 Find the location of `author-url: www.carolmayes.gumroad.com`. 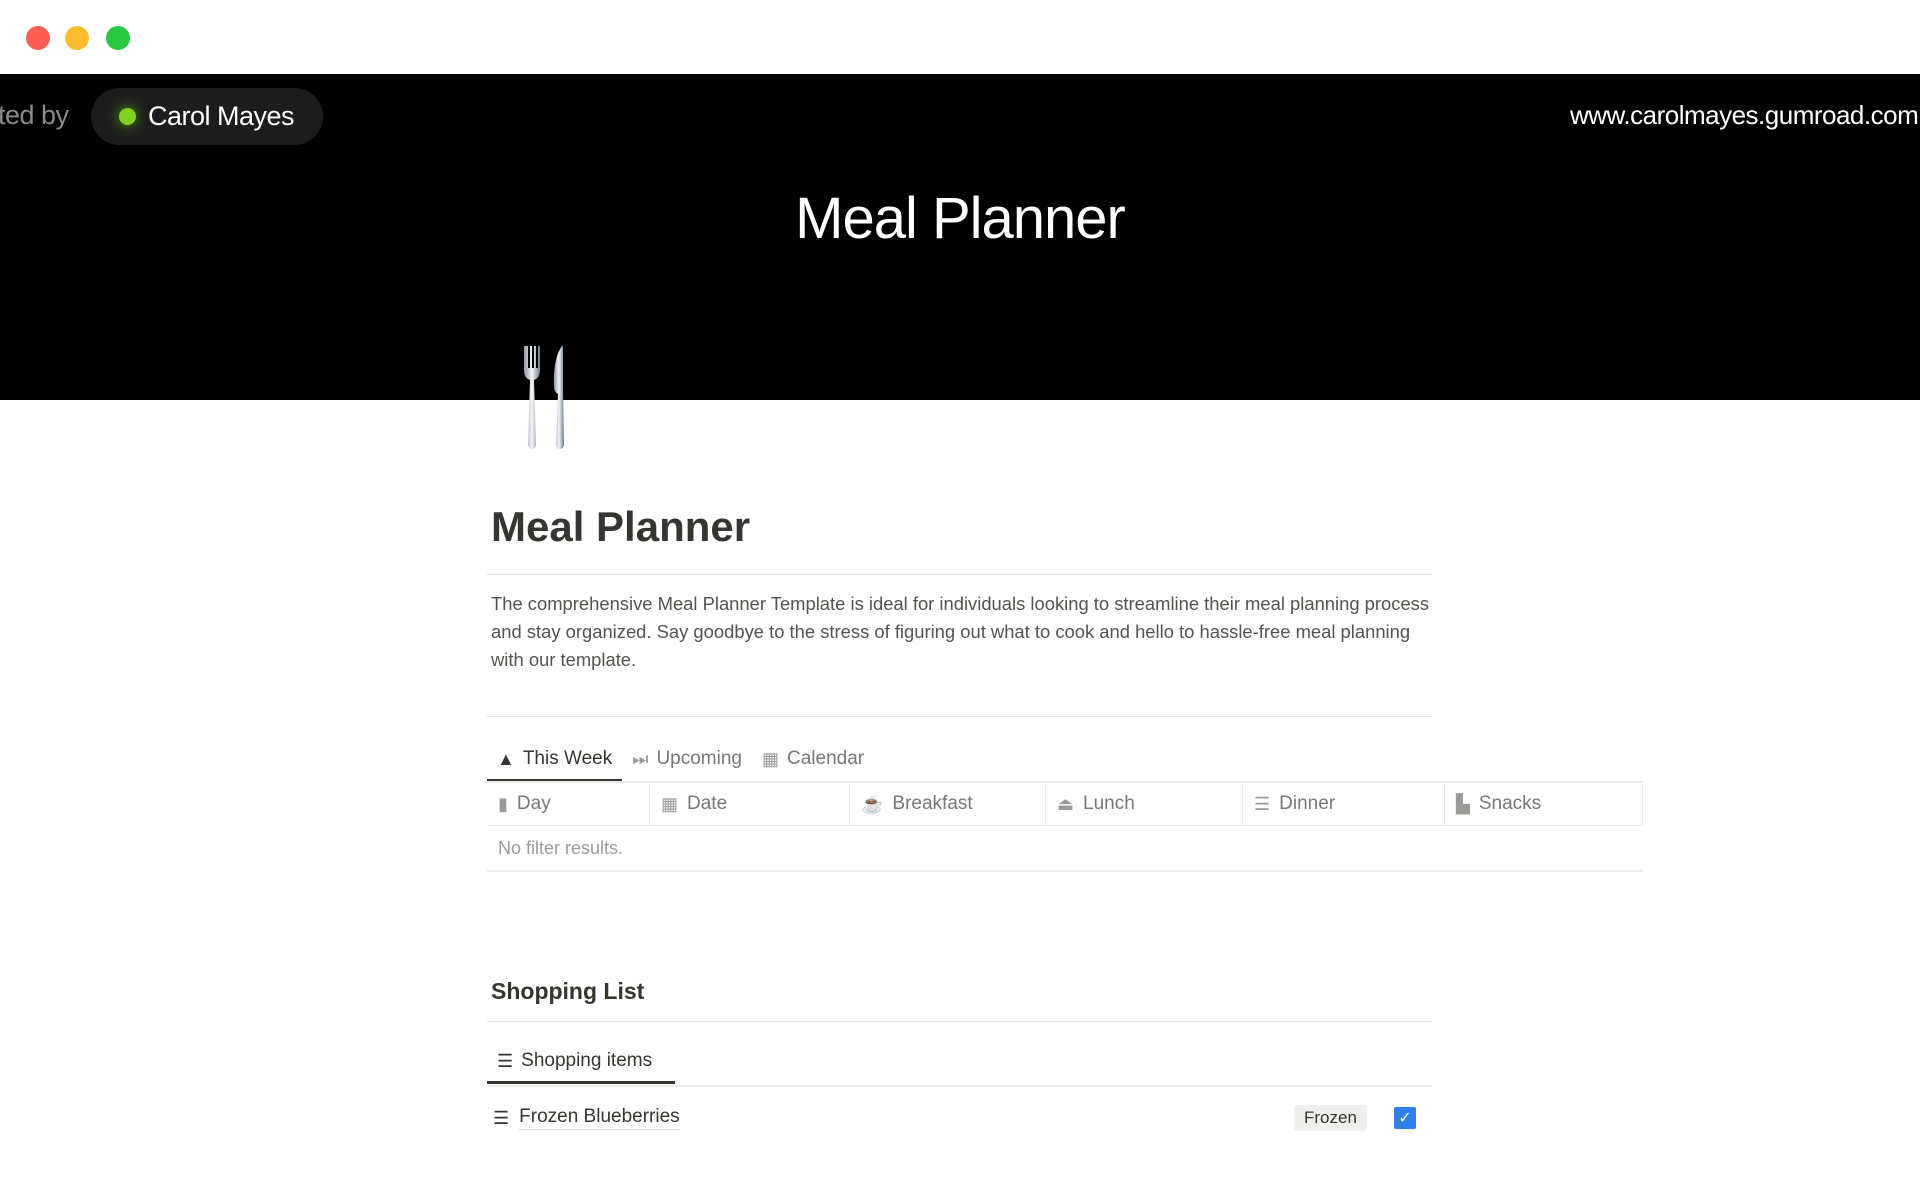

author-url: www.carolmayes.gumroad.com is located at coordinates (1744, 115).